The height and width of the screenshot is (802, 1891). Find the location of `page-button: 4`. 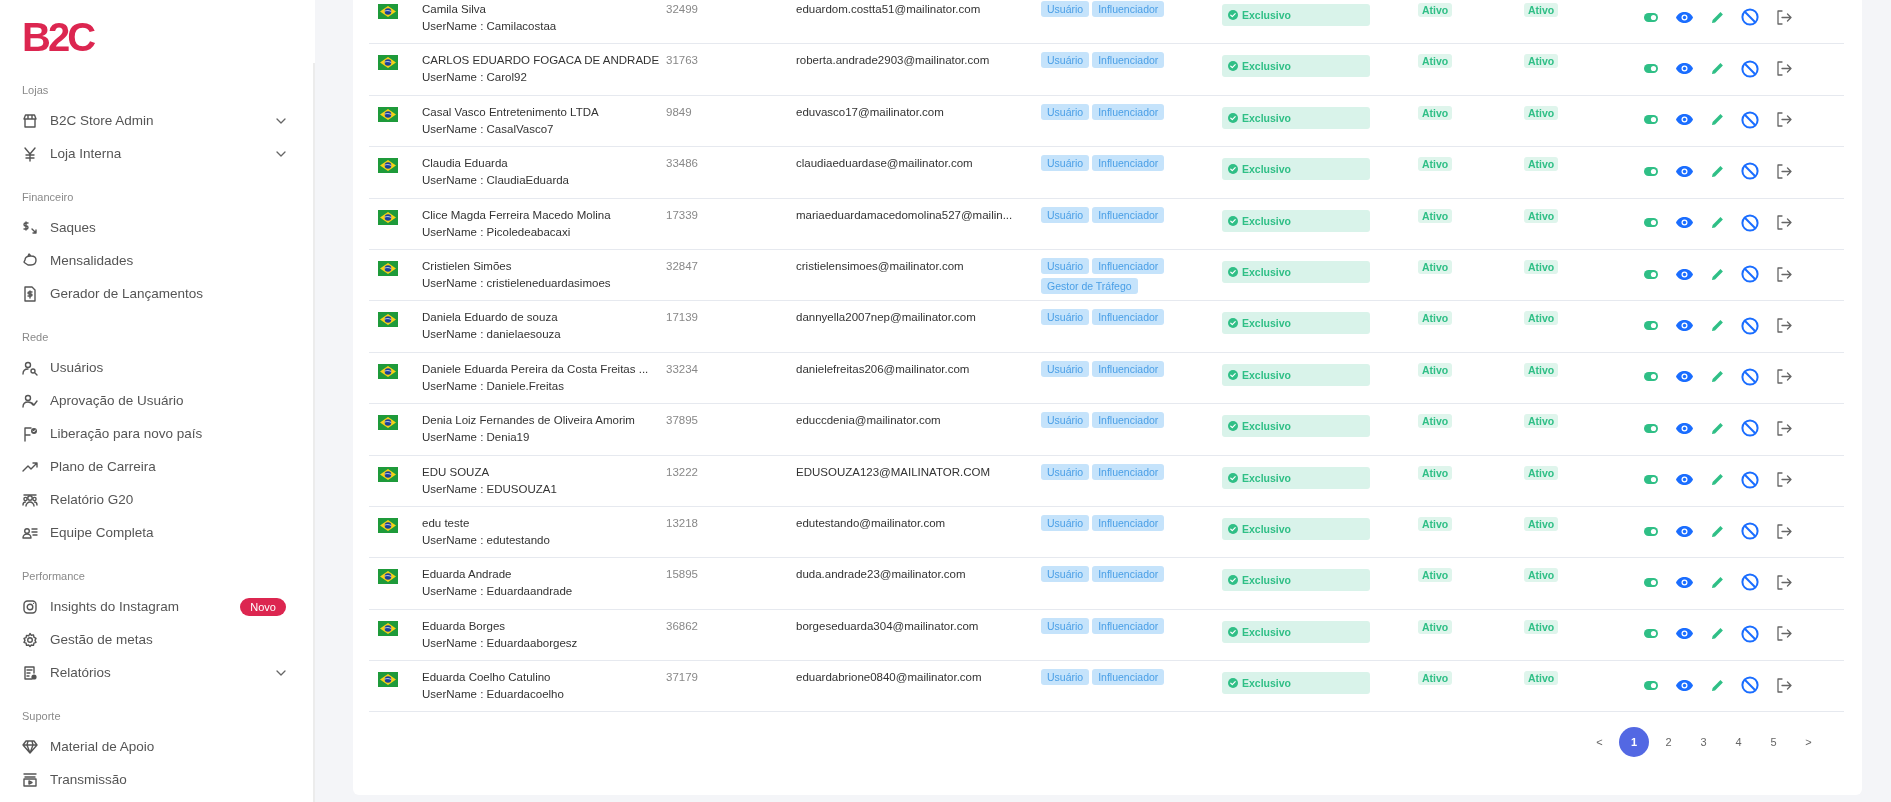

page-button: 4 is located at coordinates (1738, 742).